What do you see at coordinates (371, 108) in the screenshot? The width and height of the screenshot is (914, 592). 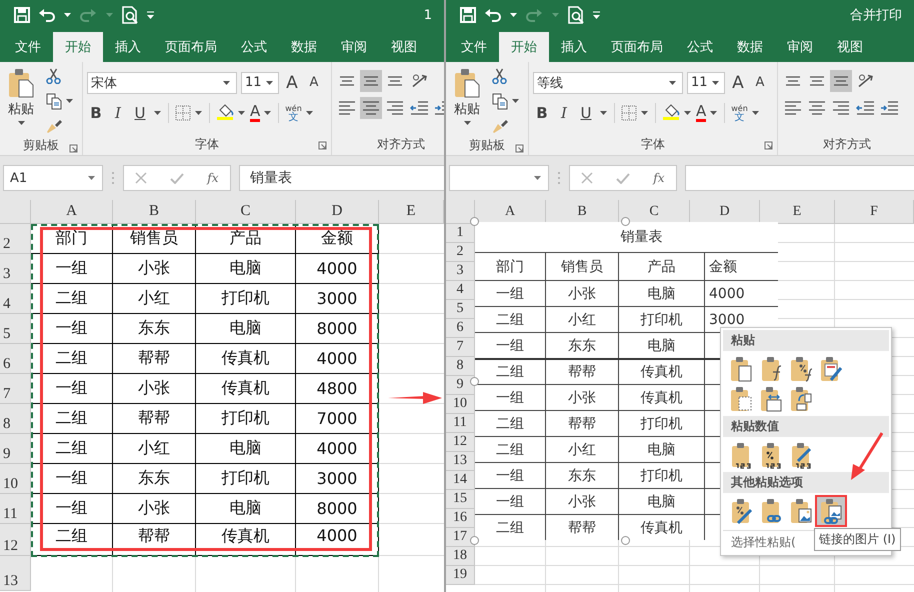 I see `alignment-button` at bounding box center [371, 108].